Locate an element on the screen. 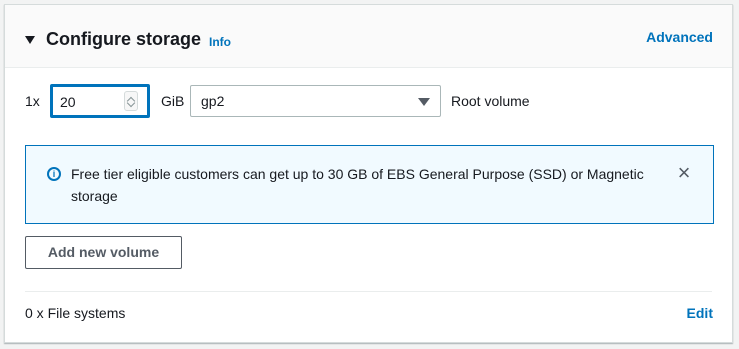 This screenshot has width=739, height=349. volume-type-value: gp2 is located at coordinates (212, 101).